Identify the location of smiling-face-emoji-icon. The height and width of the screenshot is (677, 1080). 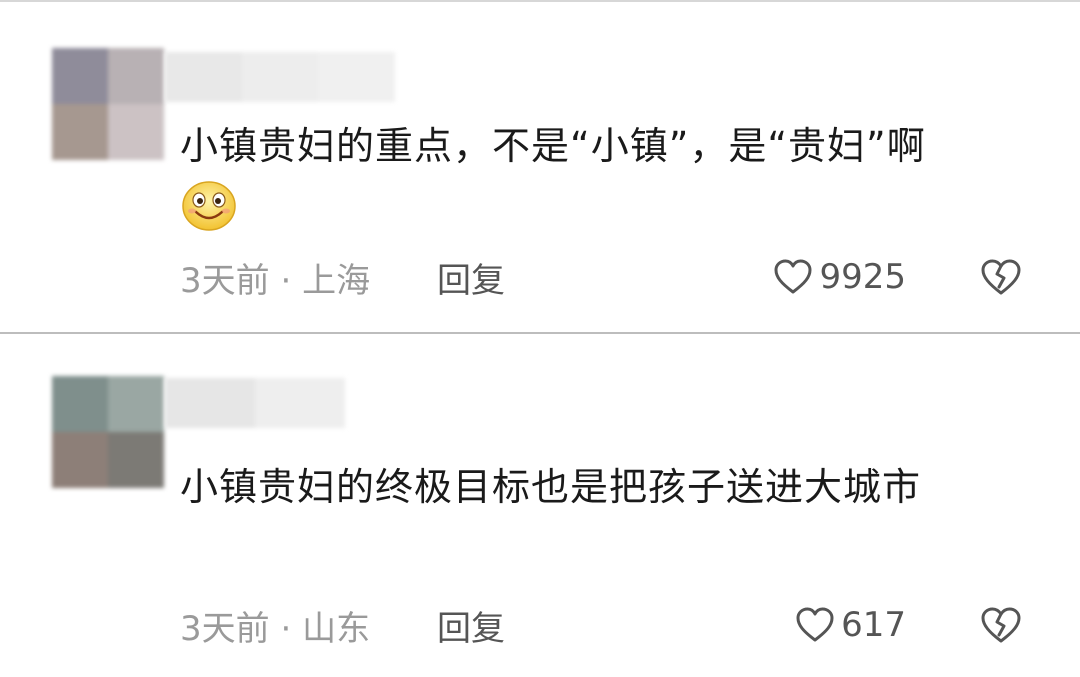
(209, 206).